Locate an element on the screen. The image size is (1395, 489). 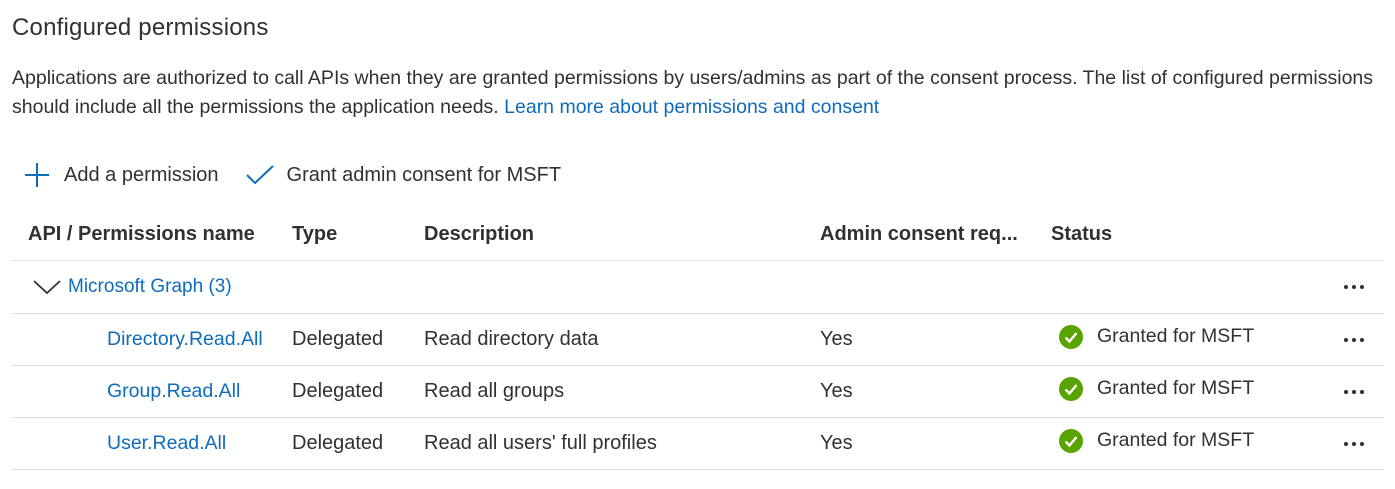
column-header-name: API / Permissions name is located at coordinates (141, 234).